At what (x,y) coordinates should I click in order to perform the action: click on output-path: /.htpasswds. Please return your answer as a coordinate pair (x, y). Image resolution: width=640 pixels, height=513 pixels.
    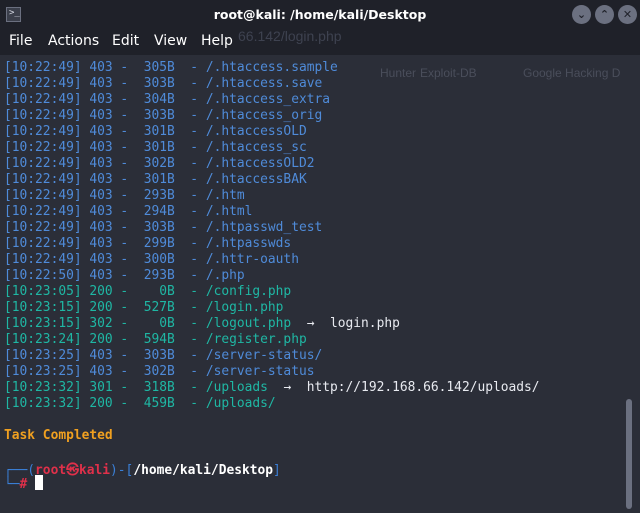
    Looking at the image, I should click on (248, 243).